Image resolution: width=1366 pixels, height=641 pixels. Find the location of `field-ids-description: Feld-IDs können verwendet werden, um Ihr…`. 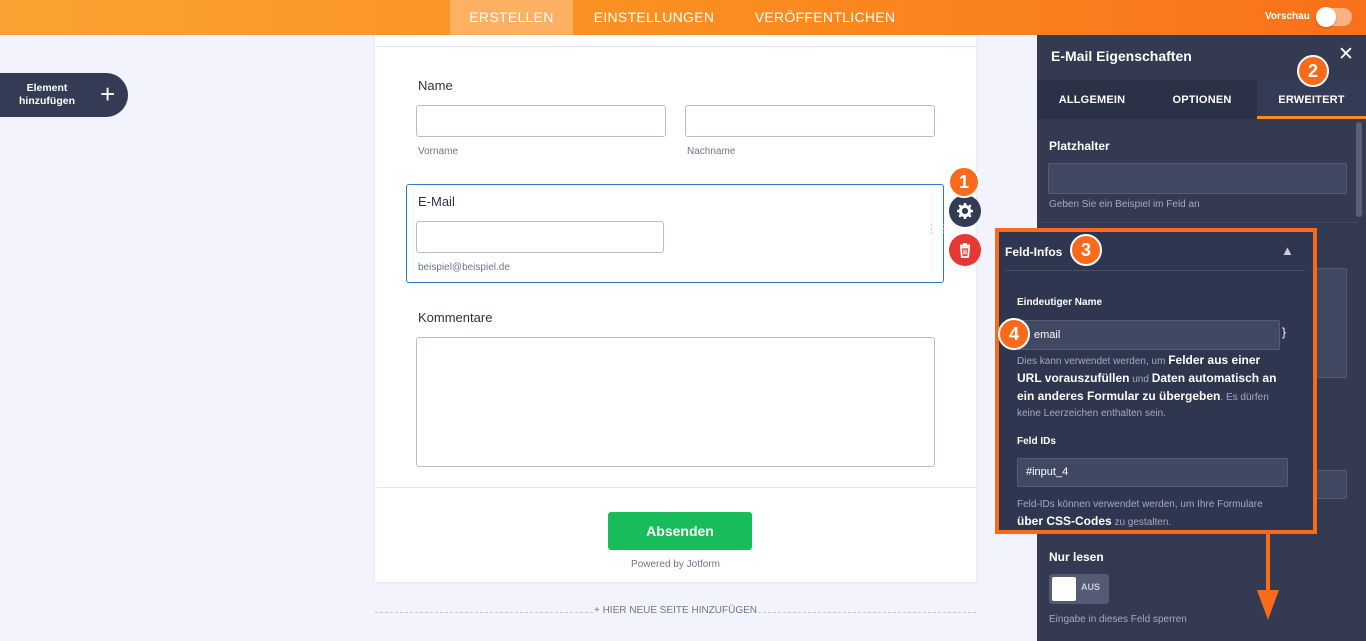

field-ids-description: Feld-IDs können verwendet werden, um Ihr… is located at coordinates (1152, 514).